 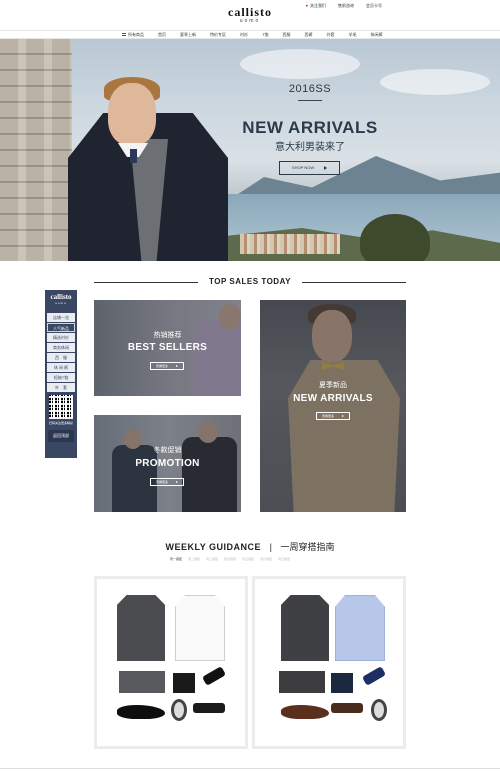 What do you see at coordinates (330, 35) in the screenshot?
I see `nav-item-coats: 外套` at bounding box center [330, 35].